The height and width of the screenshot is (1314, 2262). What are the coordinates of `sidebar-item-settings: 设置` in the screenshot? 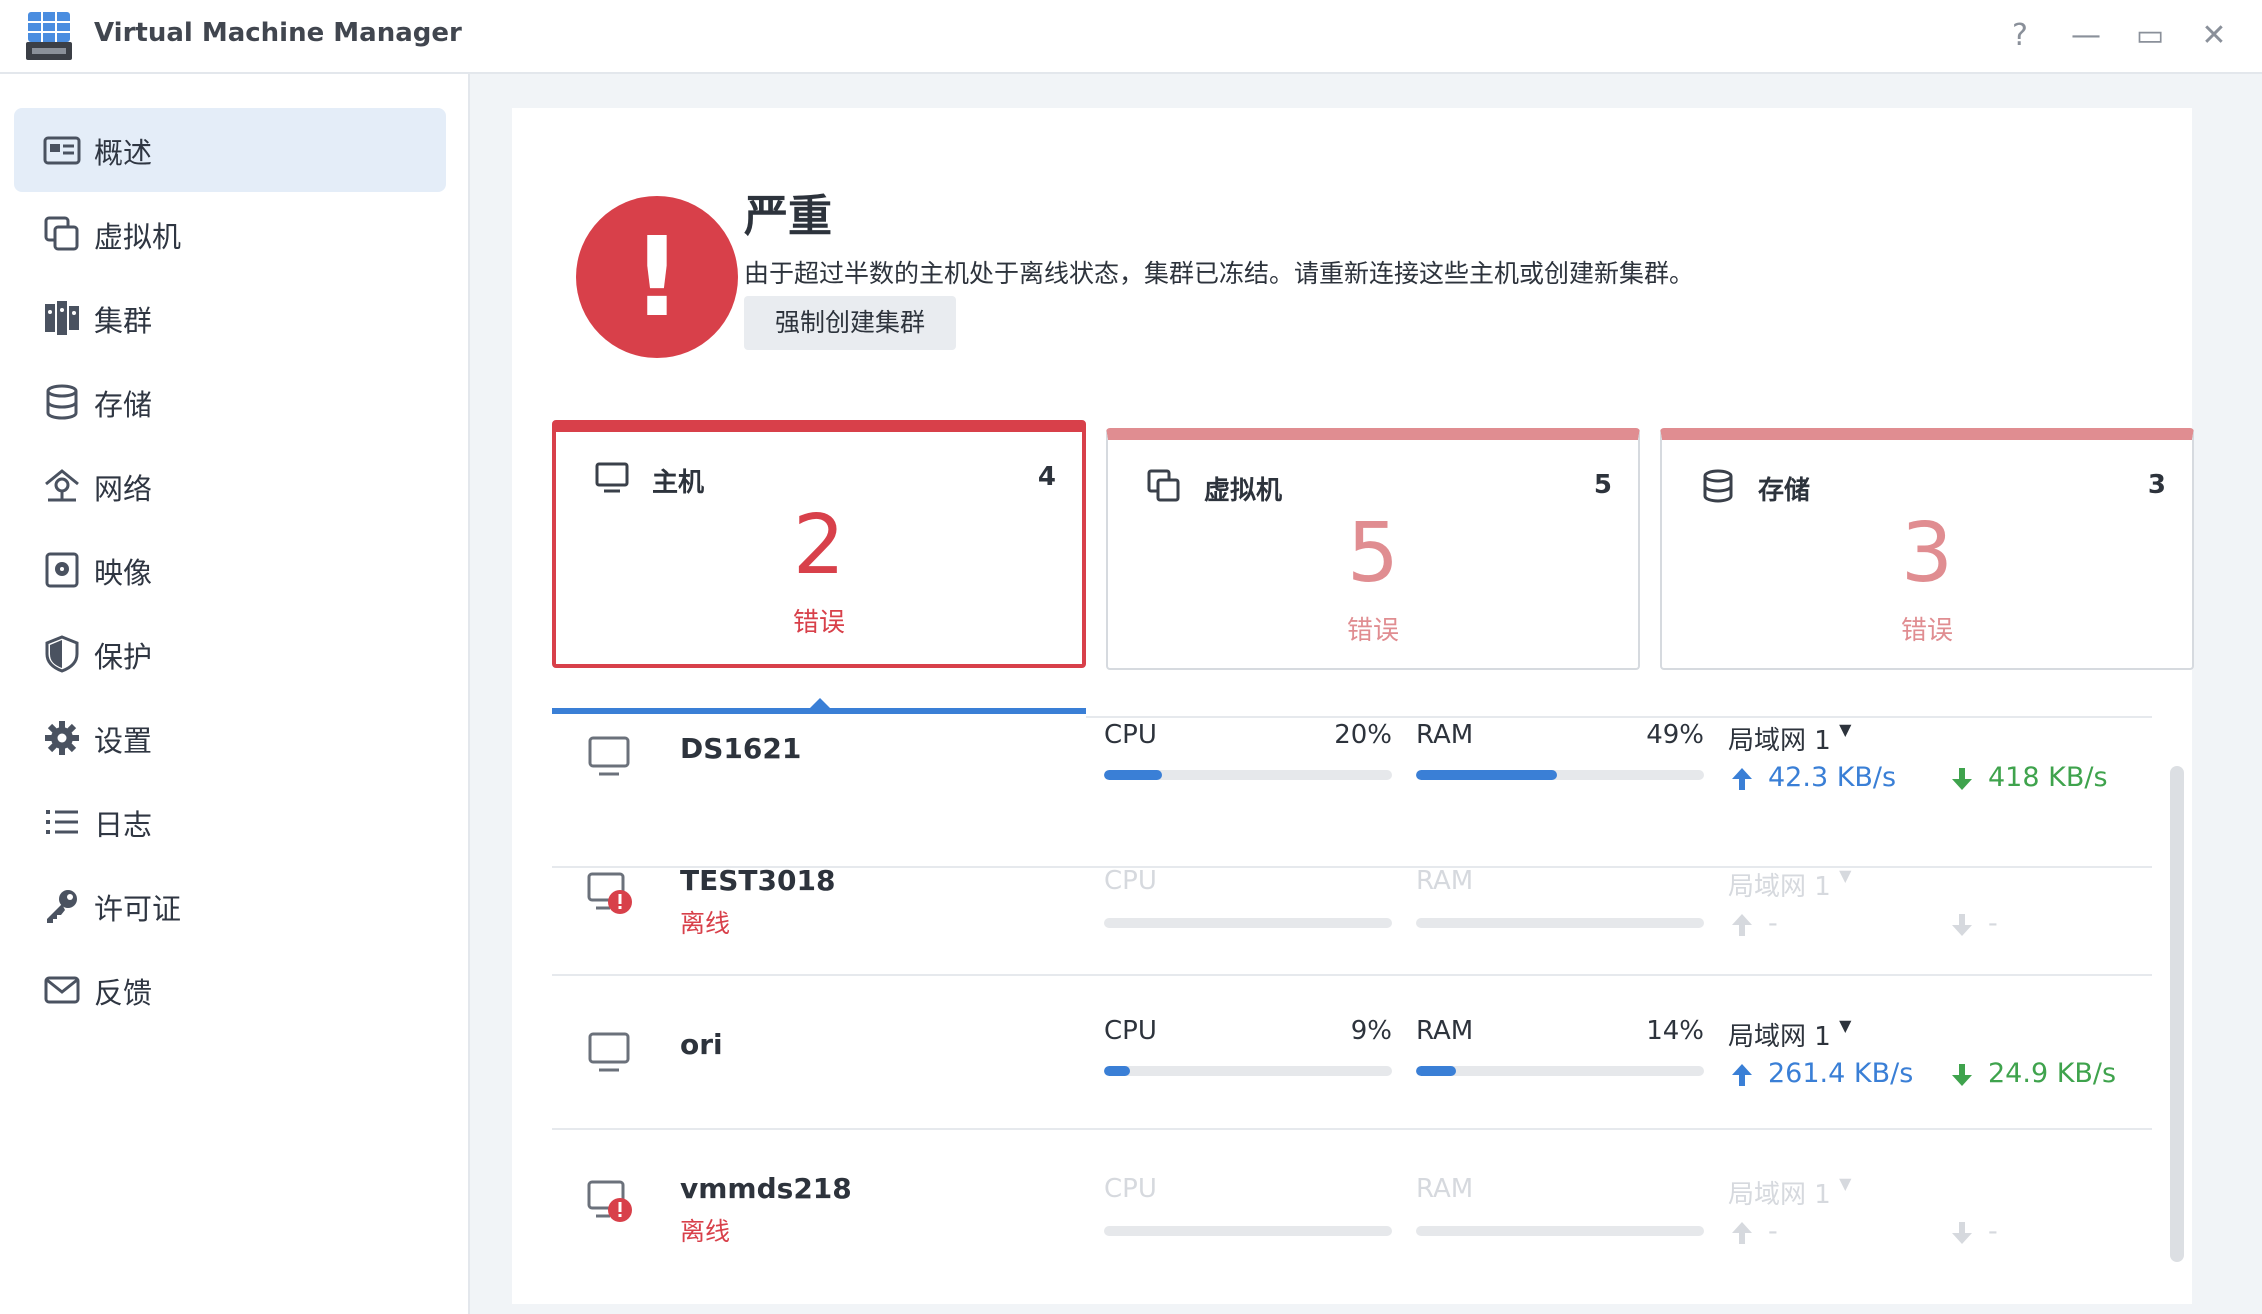 It's located at (230, 738).